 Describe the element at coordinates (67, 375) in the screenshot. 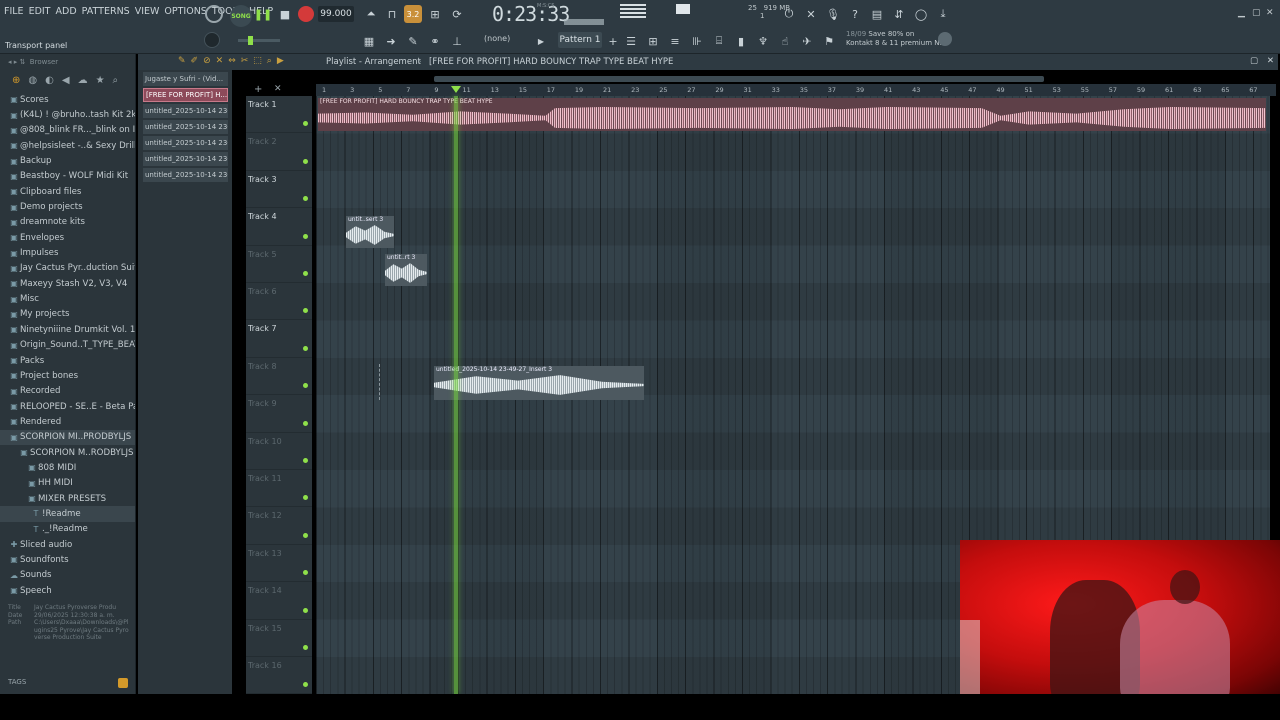

I see `browser-item: ▣ Project bones` at that location.